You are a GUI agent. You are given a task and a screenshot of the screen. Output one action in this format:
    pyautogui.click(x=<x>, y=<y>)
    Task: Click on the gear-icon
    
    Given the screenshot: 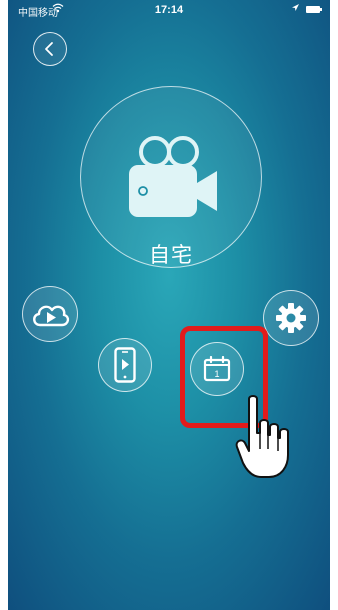 What is the action you would take?
    pyautogui.click(x=291, y=318)
    